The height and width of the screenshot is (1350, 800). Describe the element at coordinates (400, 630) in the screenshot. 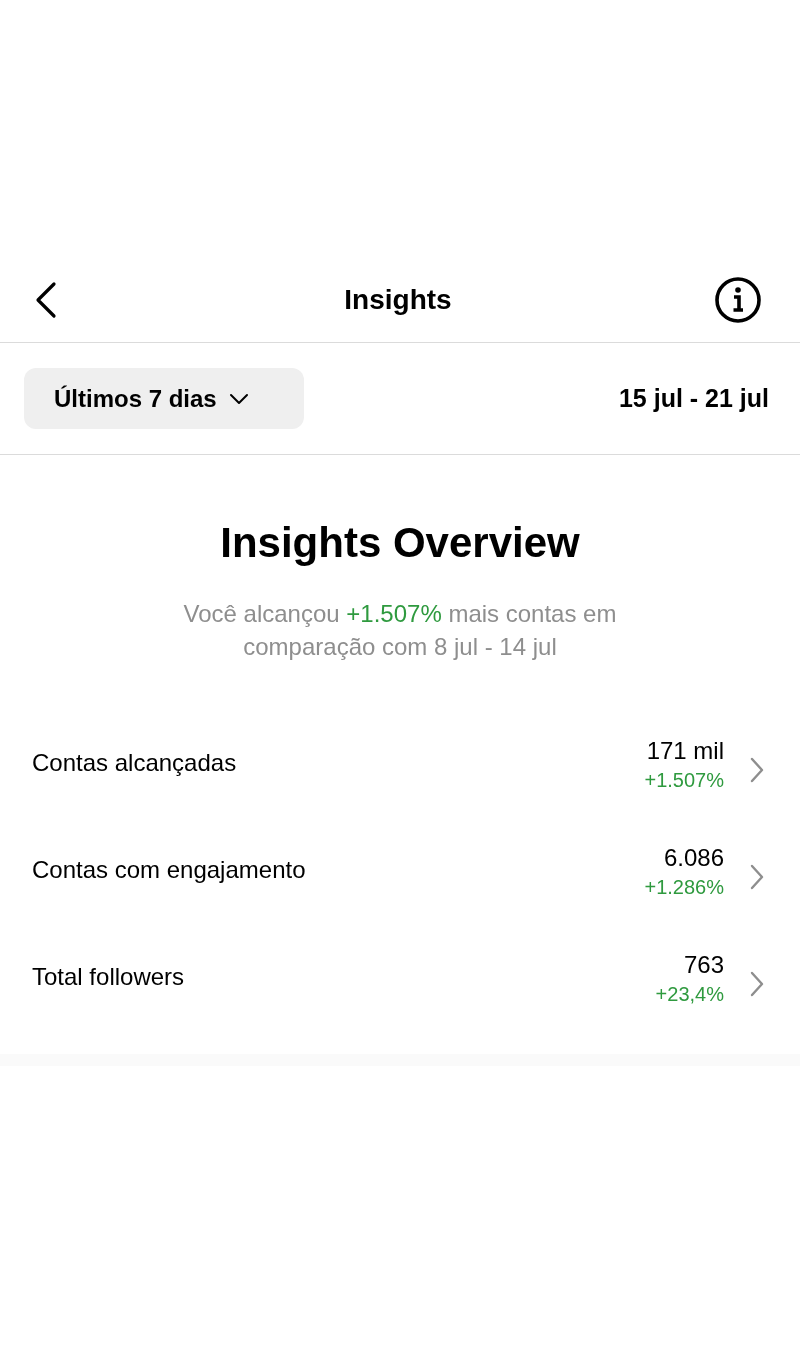

I see `summary-text: Você alcançou +1.507% mais contas em comparação com 8 jul - 14 jul` at that location.